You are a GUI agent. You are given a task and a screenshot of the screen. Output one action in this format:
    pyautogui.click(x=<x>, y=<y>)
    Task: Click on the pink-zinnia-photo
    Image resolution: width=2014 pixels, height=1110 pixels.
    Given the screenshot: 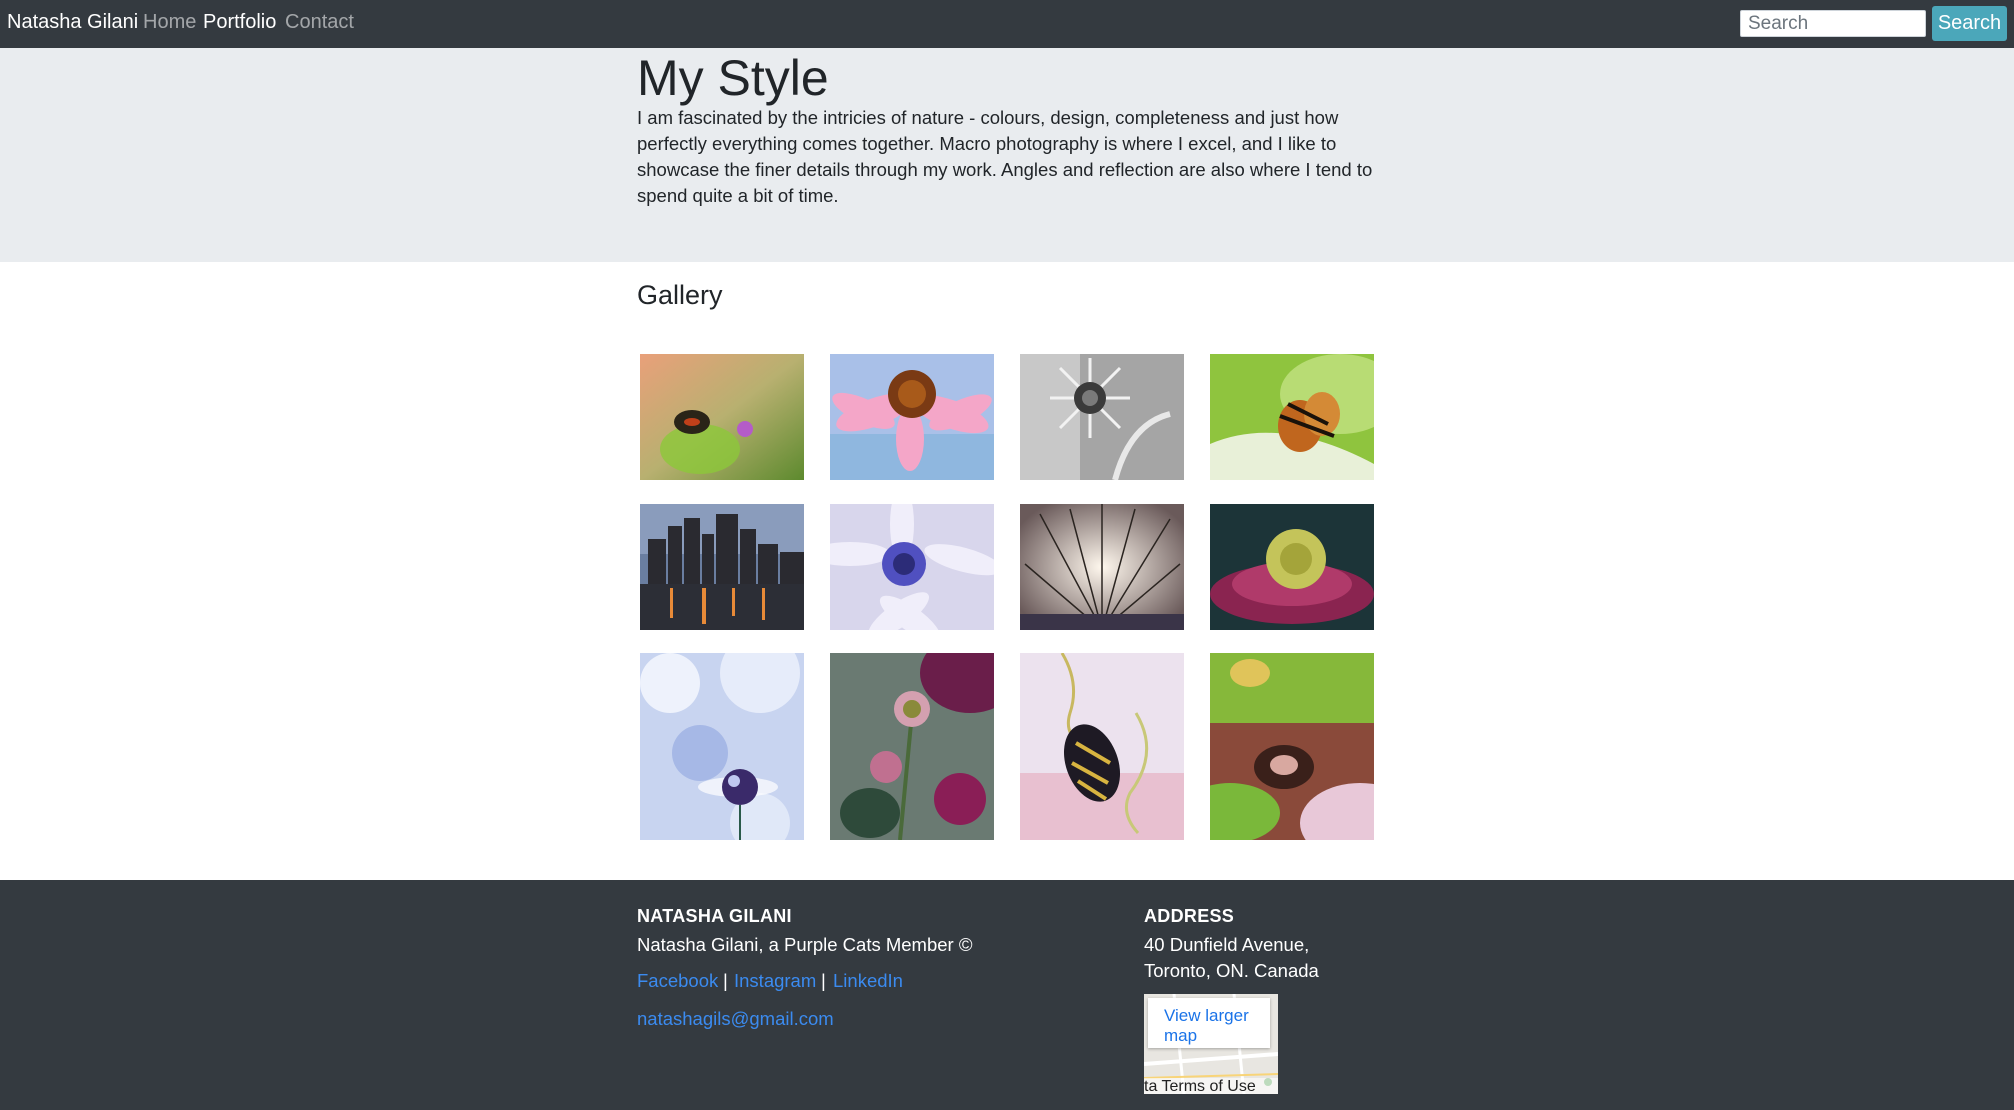 What is the action you would take?
    pyautogui.click(x=1292, y=567)
    